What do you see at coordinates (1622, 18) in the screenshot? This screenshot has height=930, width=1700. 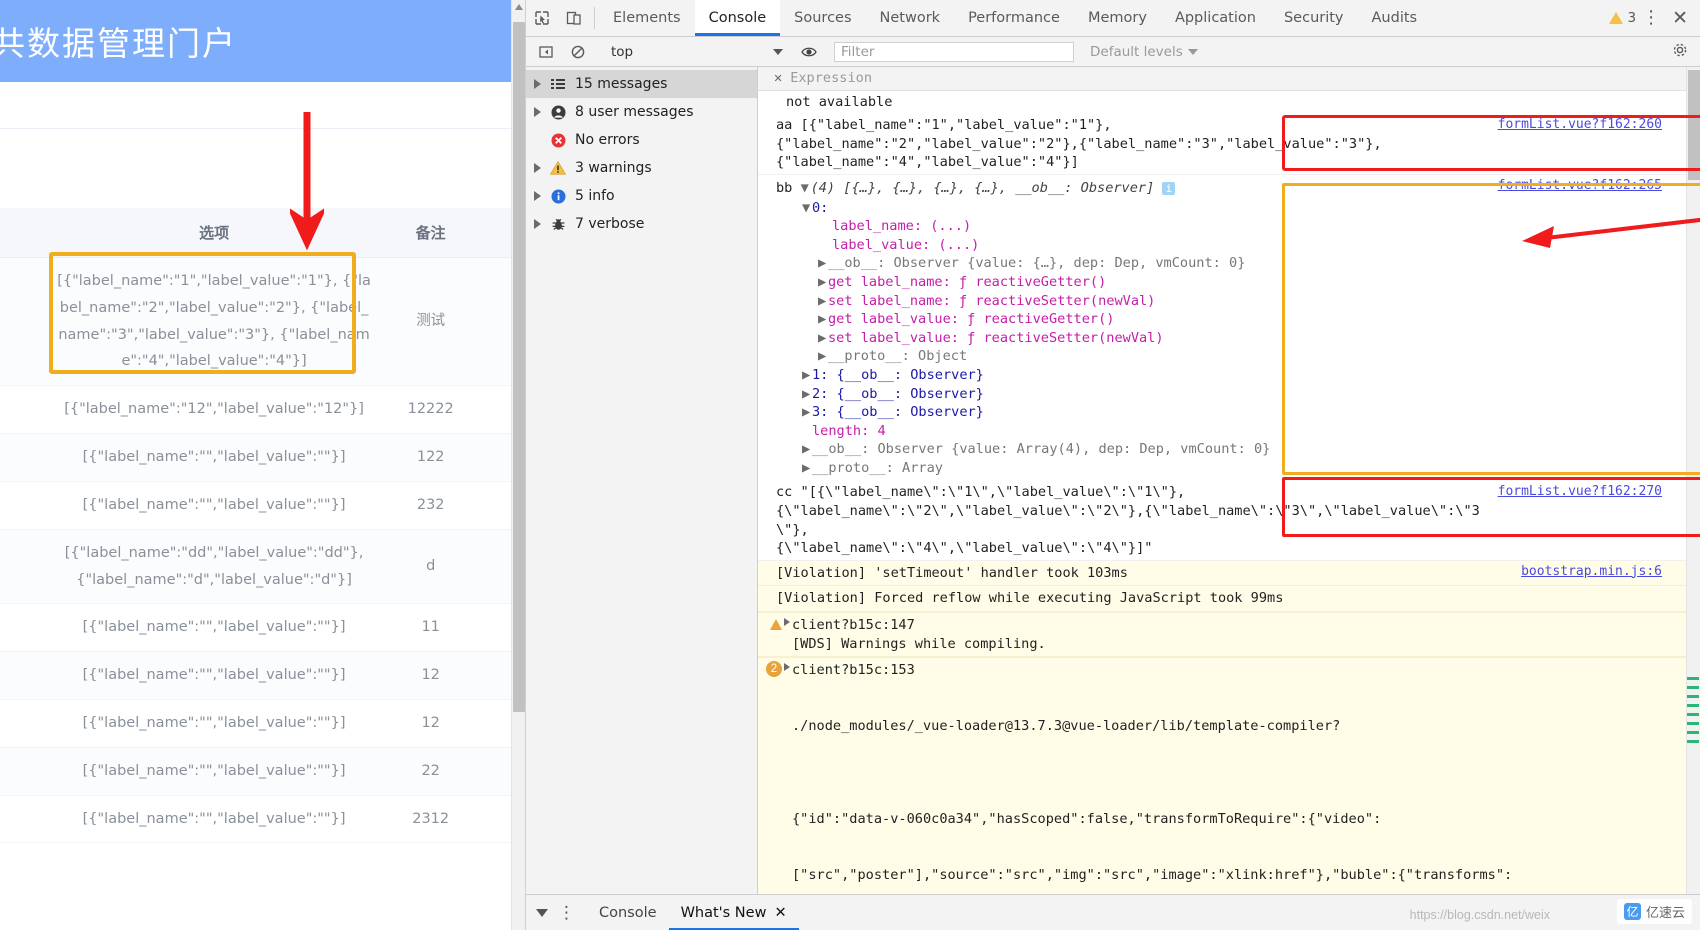 I see `warning-count-badge: 3` at bounding box center [1622, 18].